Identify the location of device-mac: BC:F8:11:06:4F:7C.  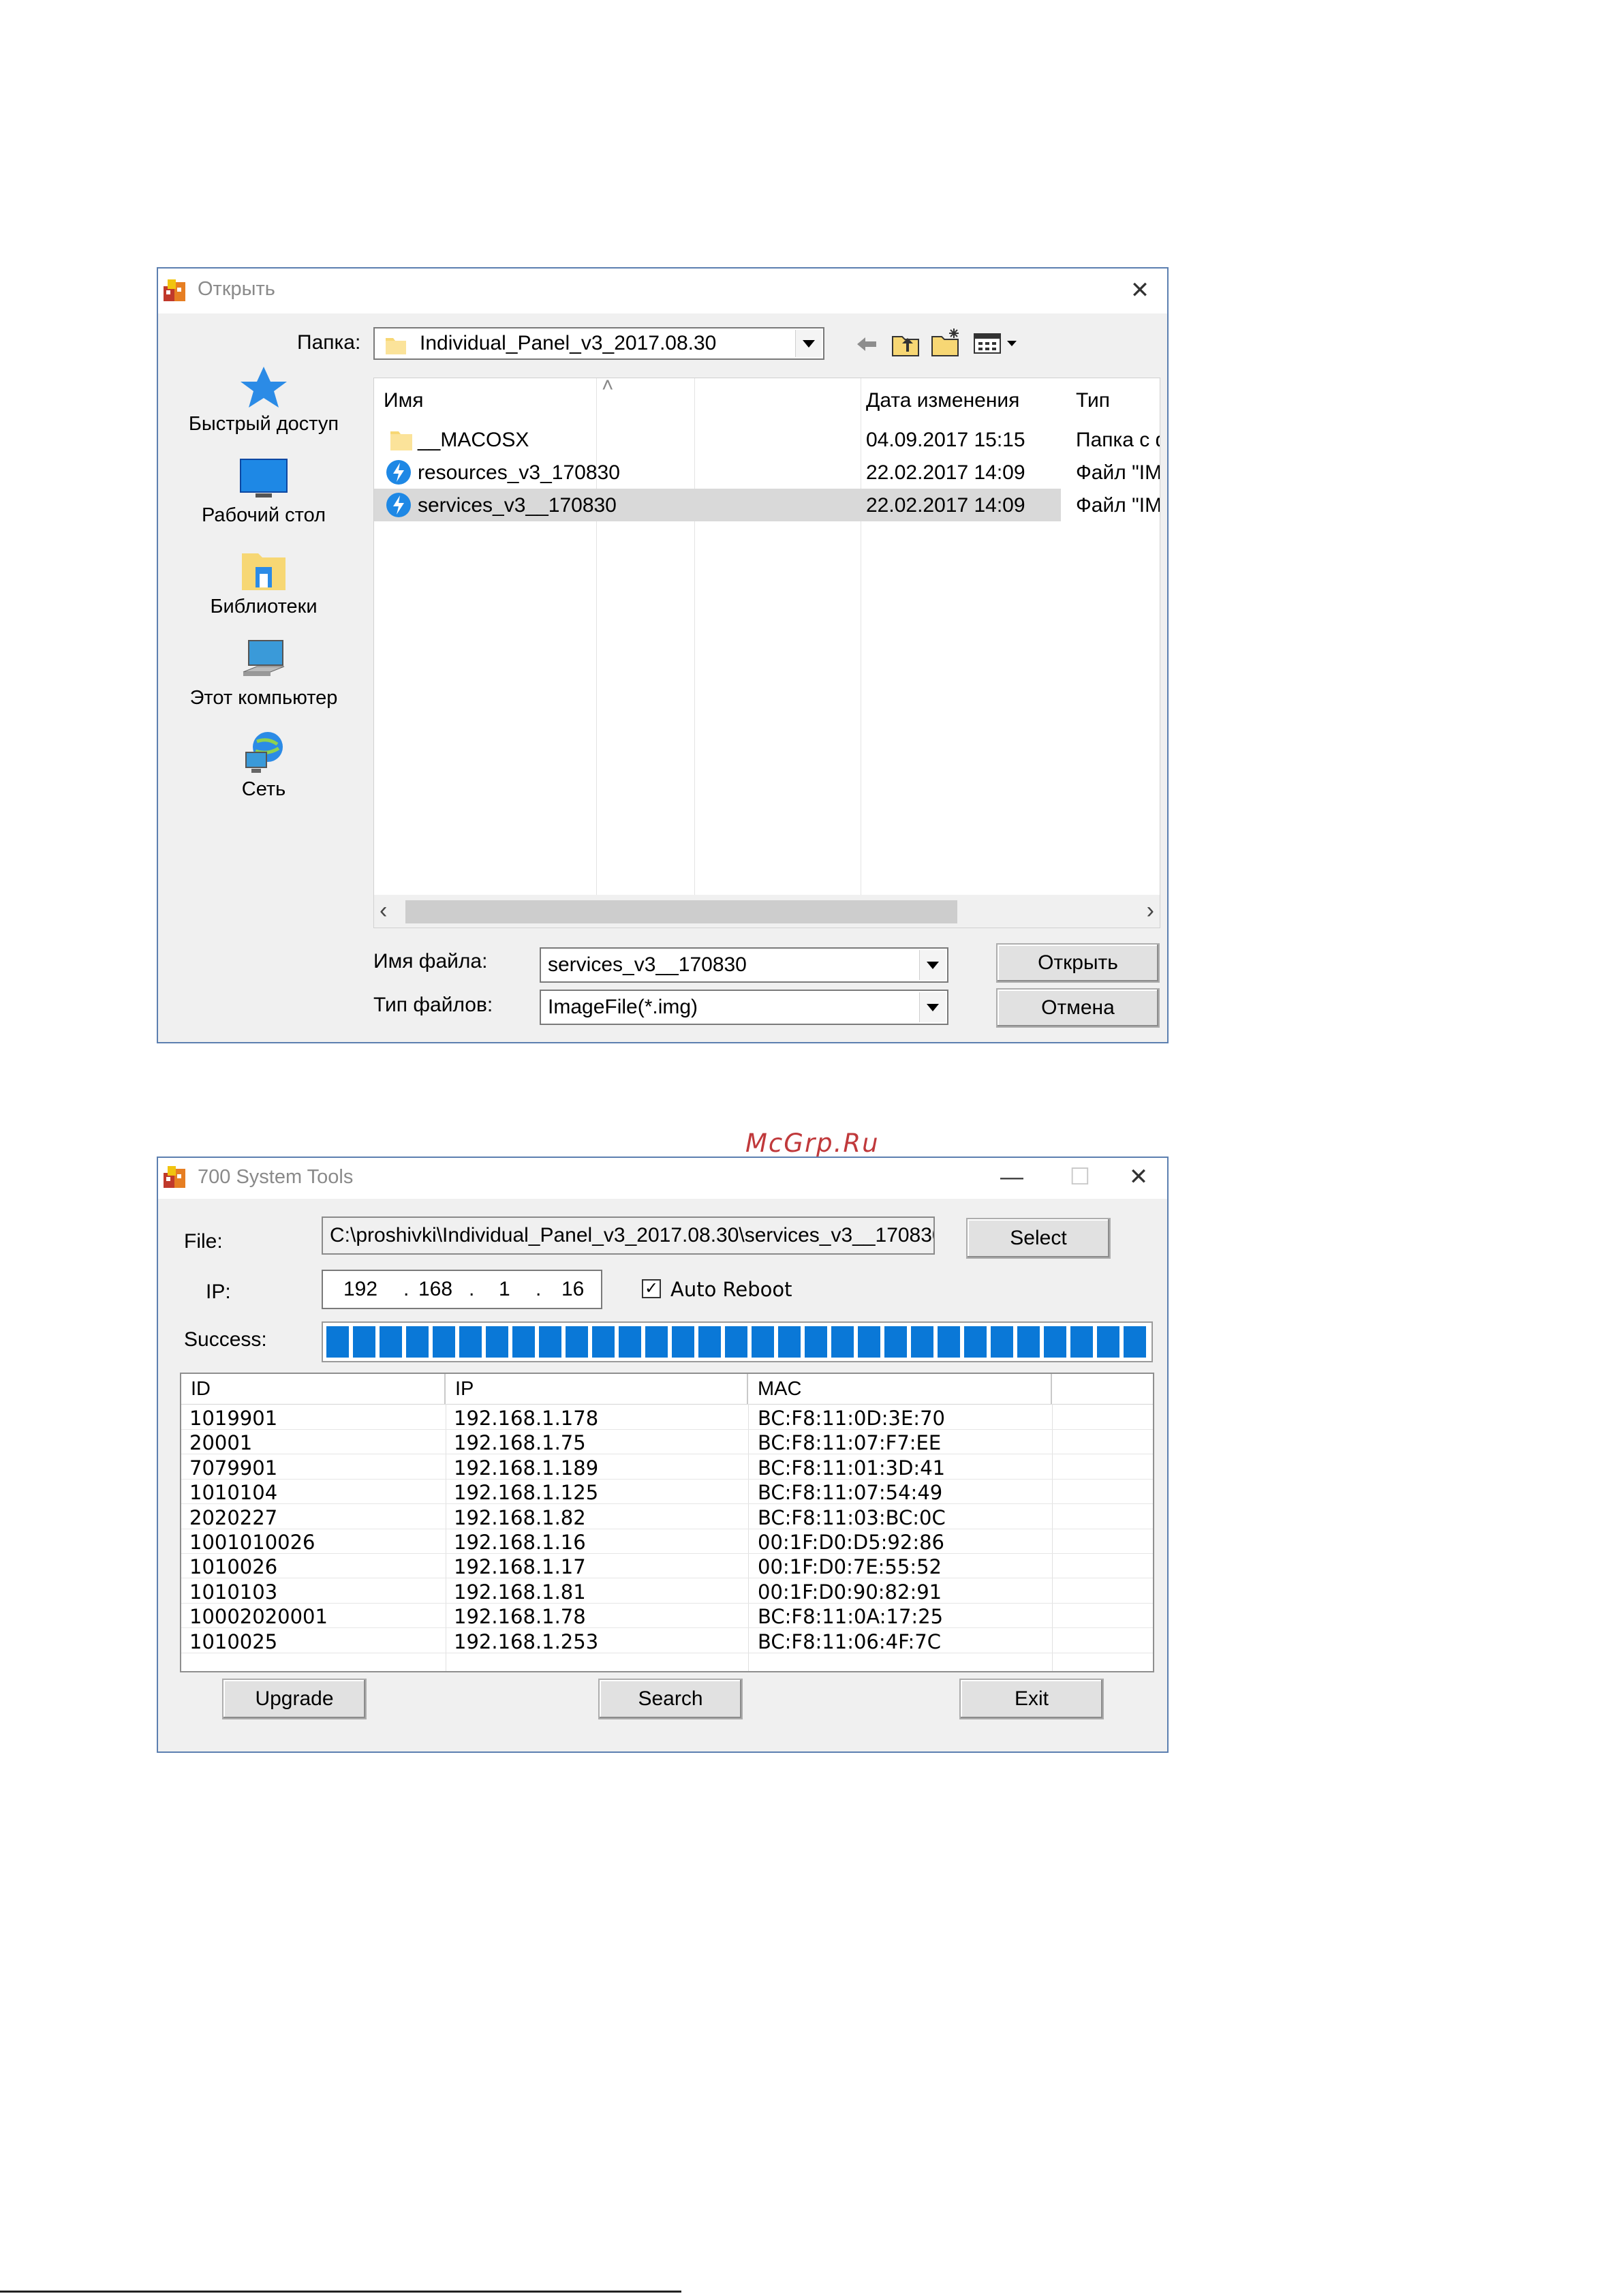
(850, 1641).